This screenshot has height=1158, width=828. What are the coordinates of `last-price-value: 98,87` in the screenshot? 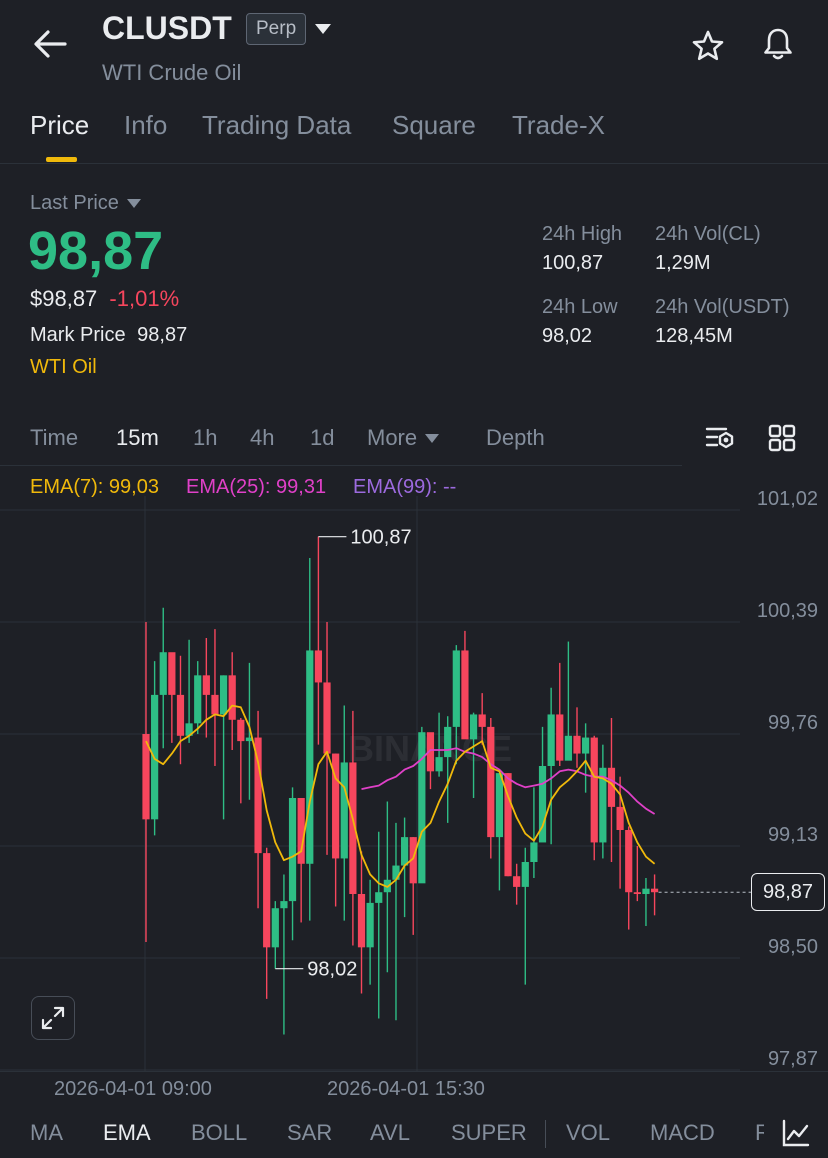 It's located at (96, 251).